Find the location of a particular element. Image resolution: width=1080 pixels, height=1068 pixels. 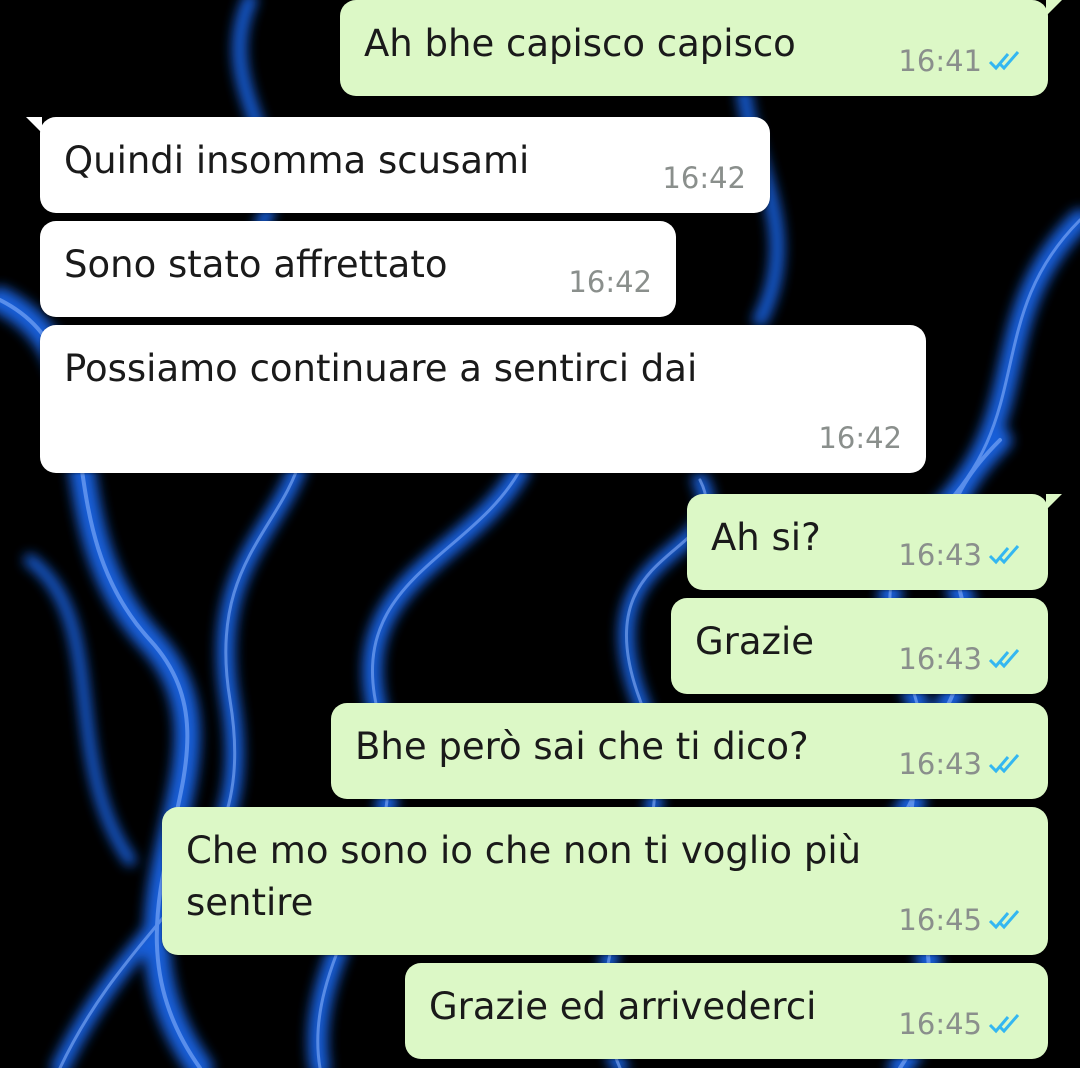

message-bubble-outgoing: Ah bhe capisco capisco 16:41 is located at coordinates (701, 48).